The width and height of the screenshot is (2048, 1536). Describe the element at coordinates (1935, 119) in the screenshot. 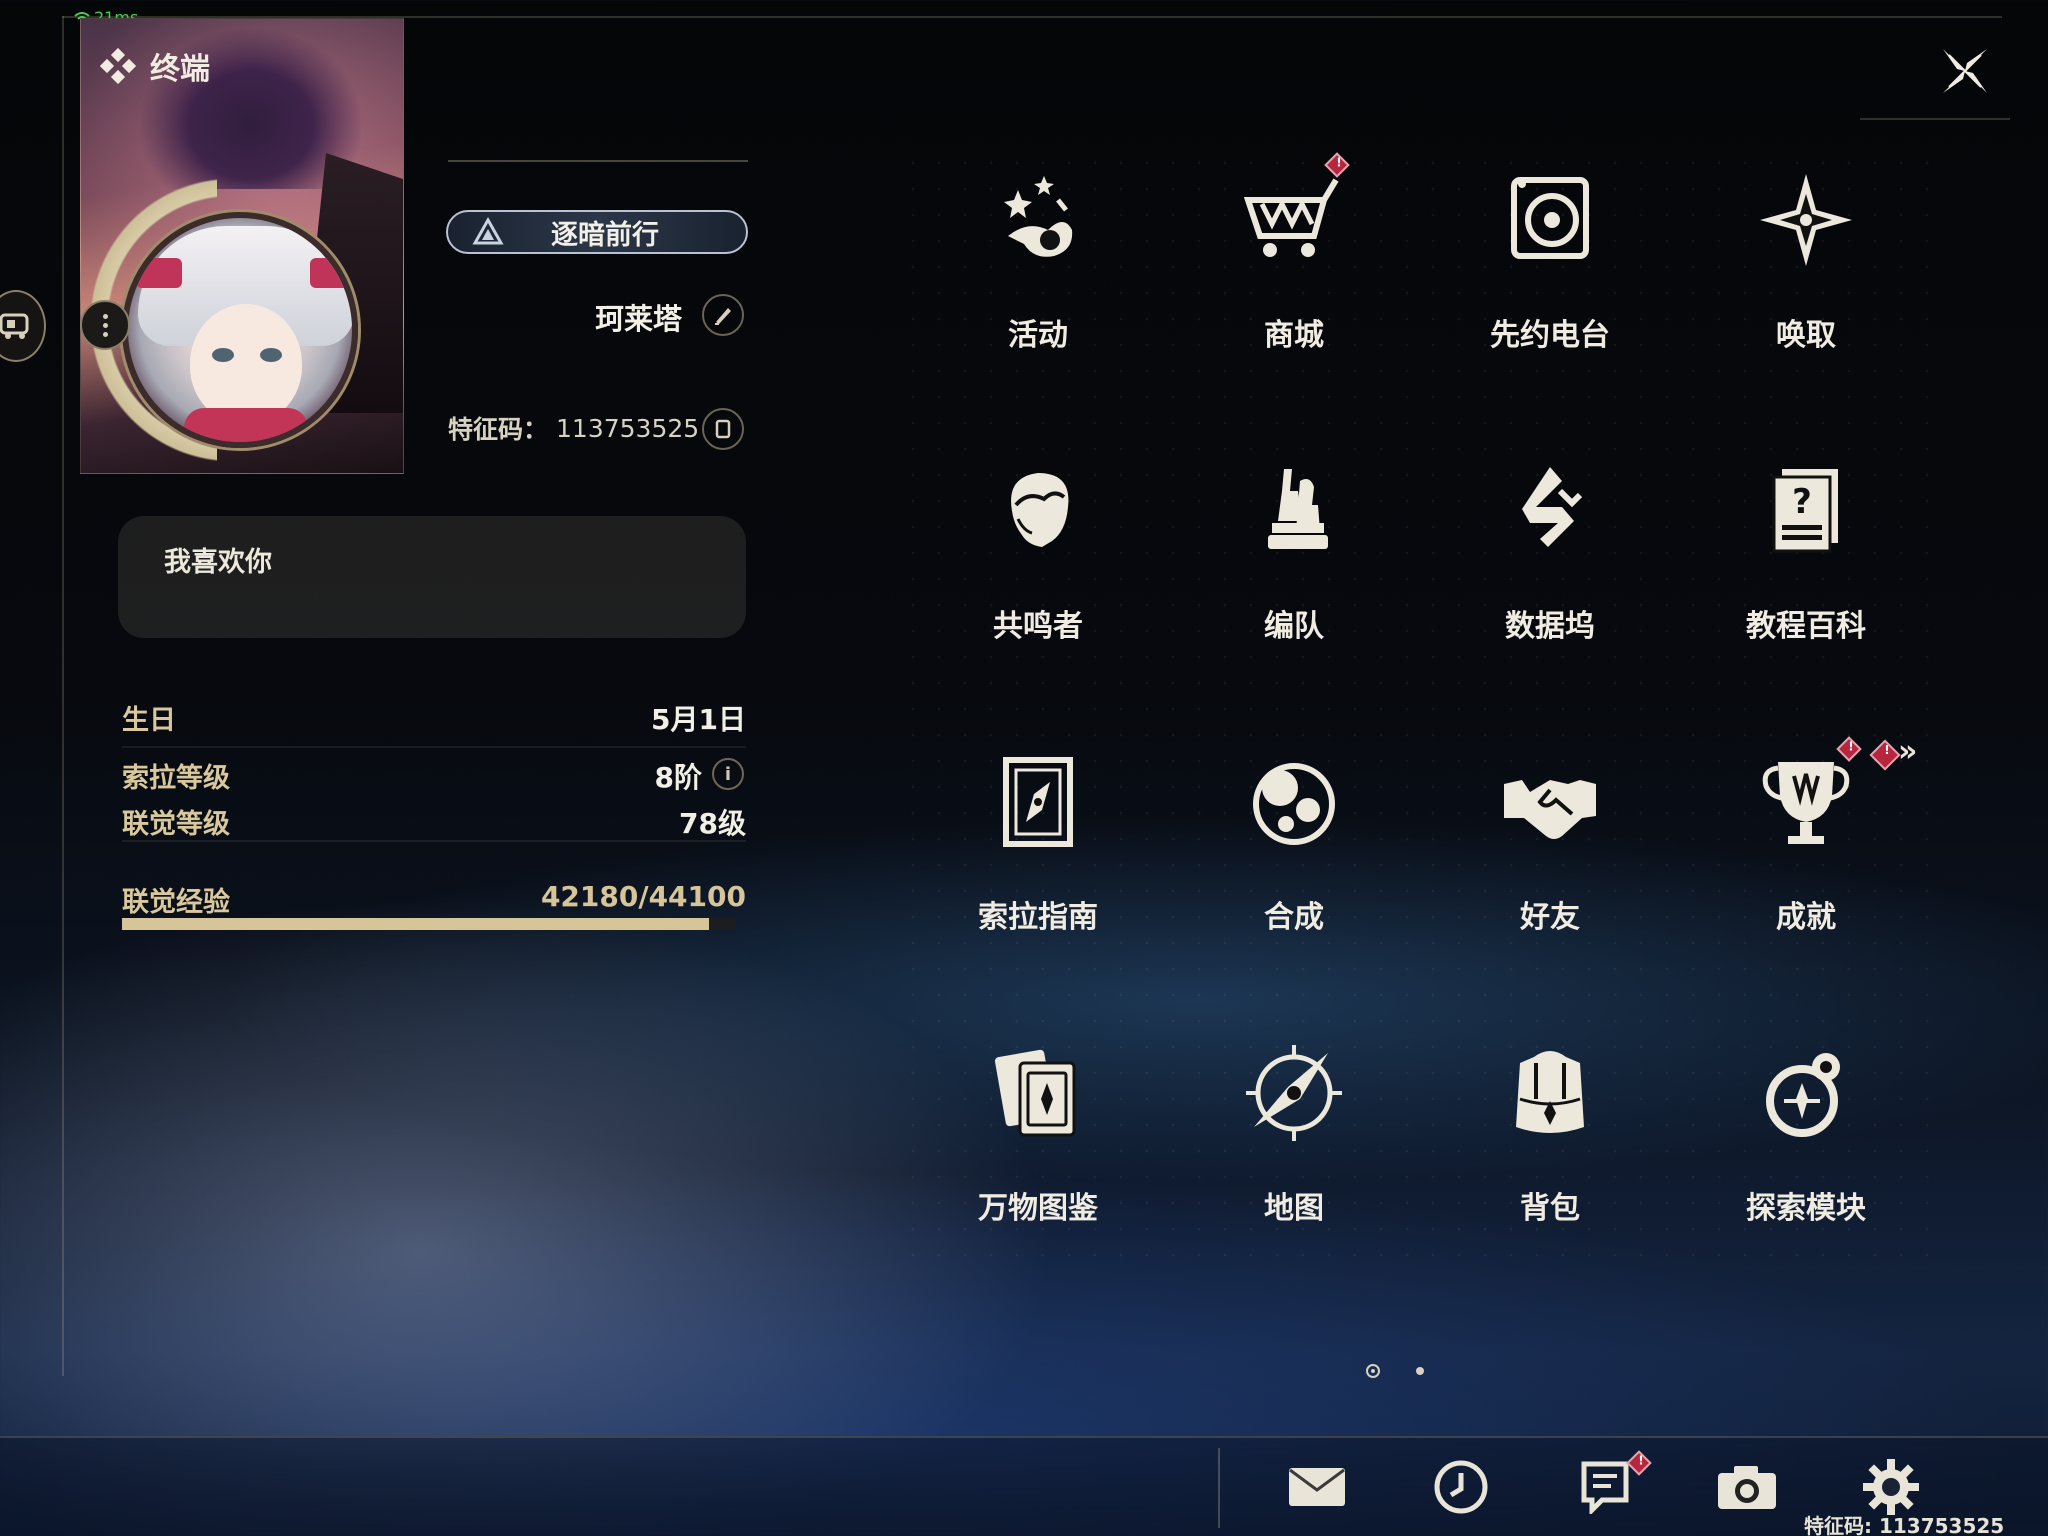

I see `frame-corner-line` at that location.